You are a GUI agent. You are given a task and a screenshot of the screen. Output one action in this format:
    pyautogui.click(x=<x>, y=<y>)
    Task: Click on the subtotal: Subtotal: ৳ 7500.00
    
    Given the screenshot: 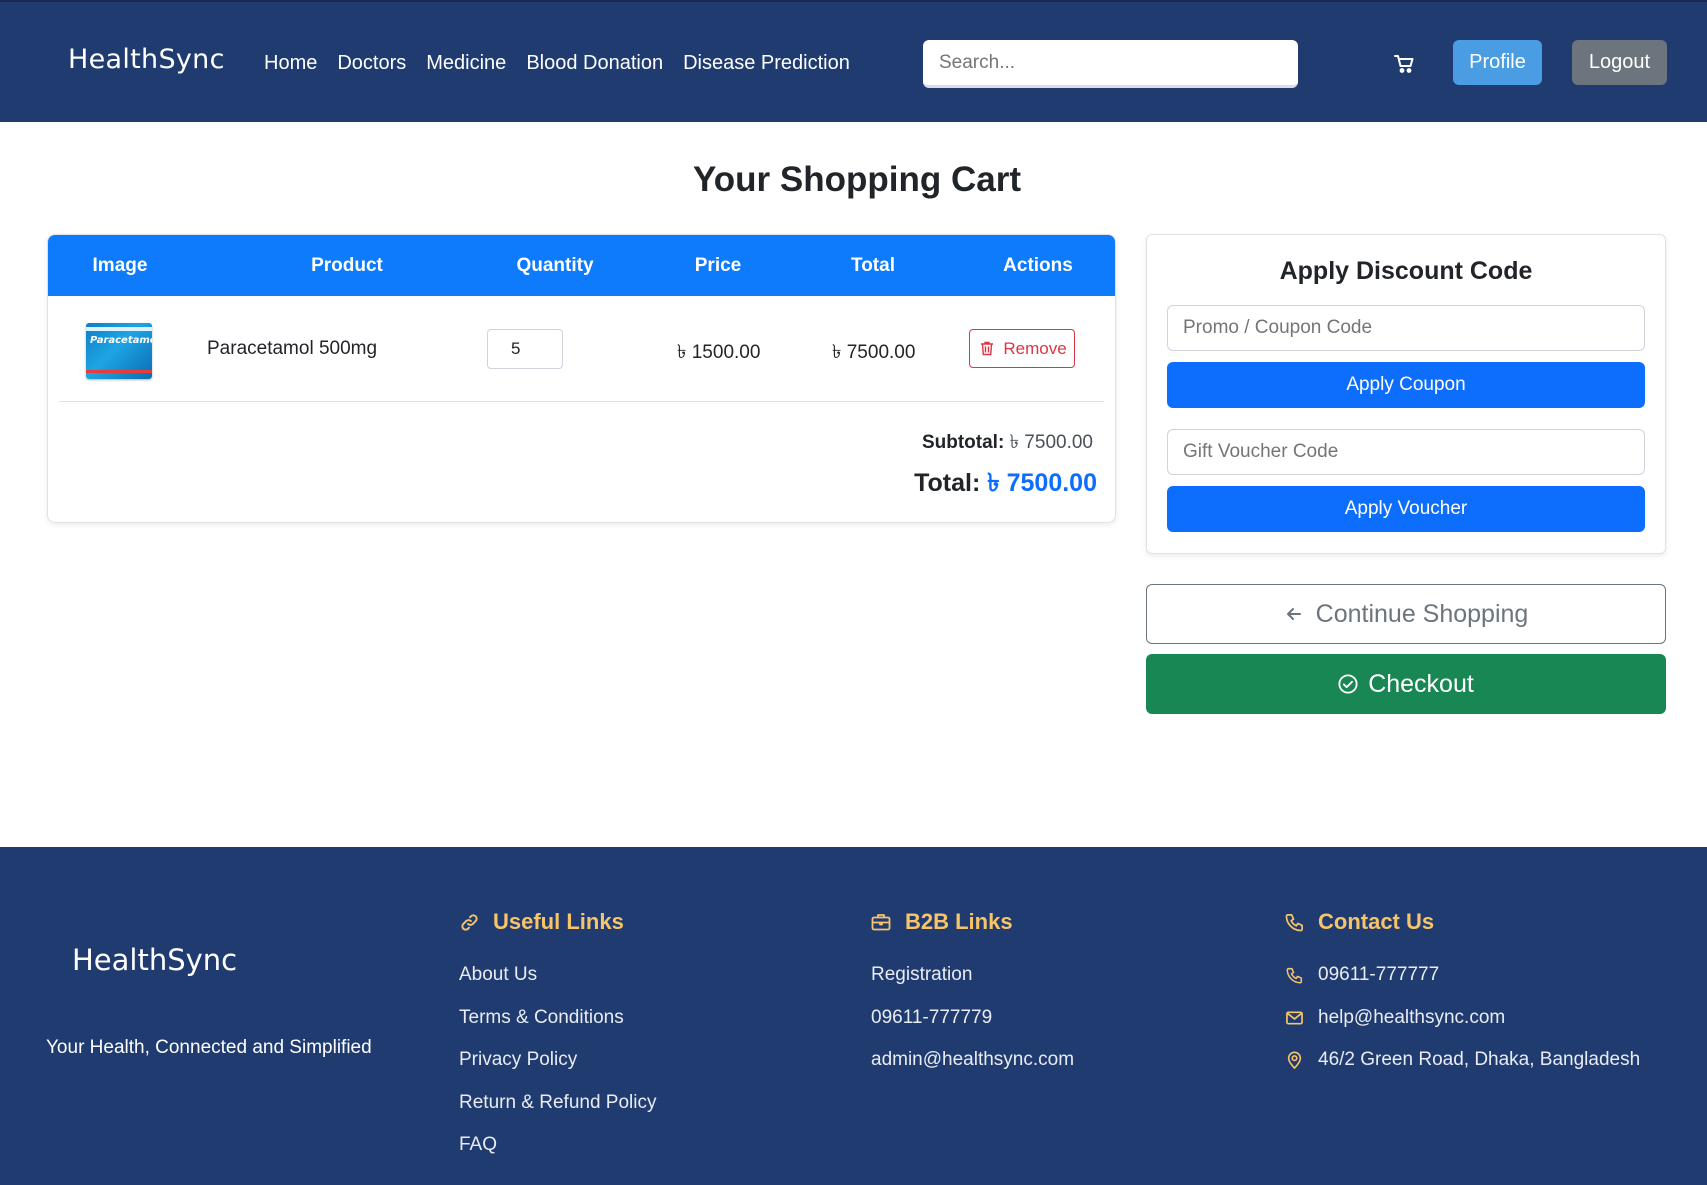 What is the action you would take?
    pyautogui.click(x=1007, y=444)
    